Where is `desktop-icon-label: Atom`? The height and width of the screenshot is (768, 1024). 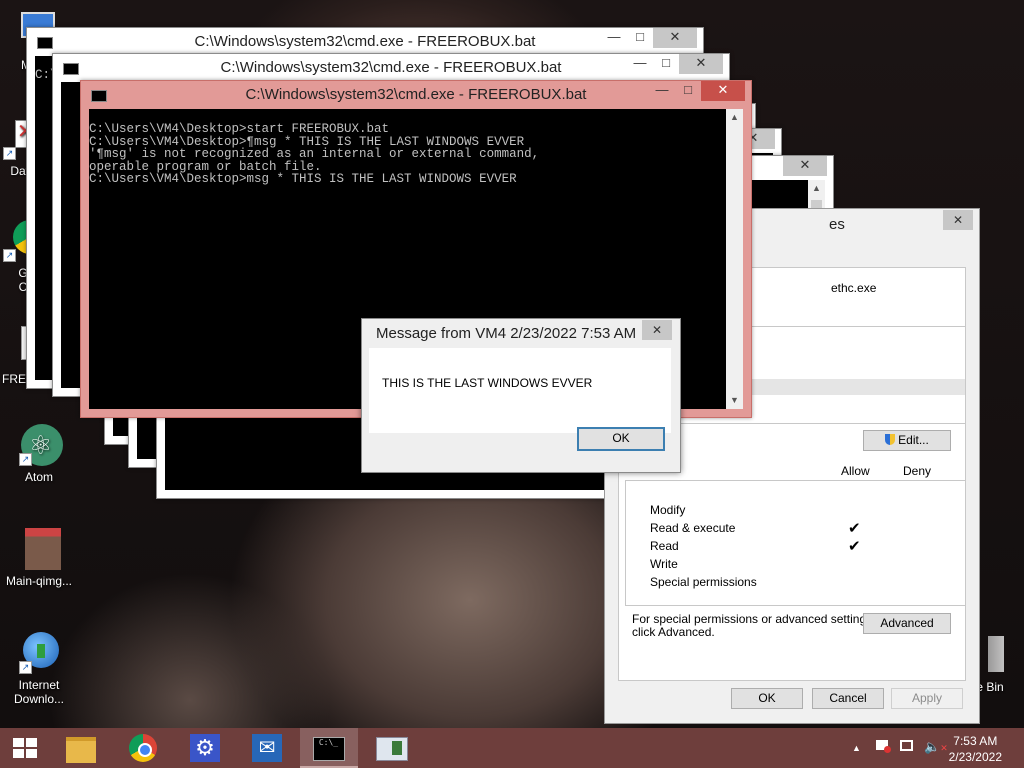 desktop-icon-label: Atom is located at coordinates (38, 477).